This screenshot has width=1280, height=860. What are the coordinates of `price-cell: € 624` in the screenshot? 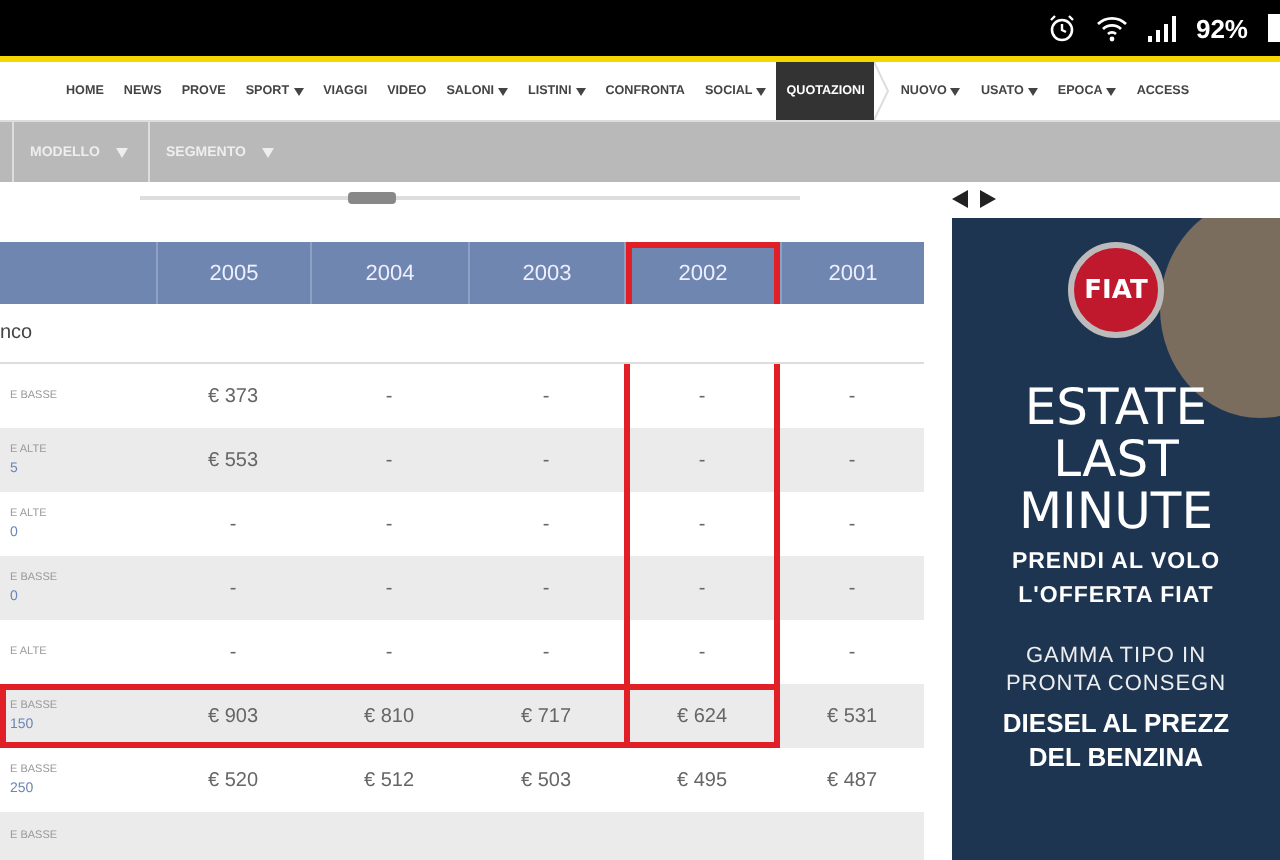 It's located at (702, 716).